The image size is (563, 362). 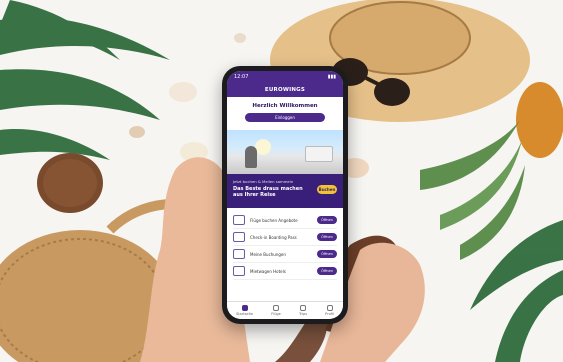 I want to click on tab-label: Trips, so click(x=303, y=314).